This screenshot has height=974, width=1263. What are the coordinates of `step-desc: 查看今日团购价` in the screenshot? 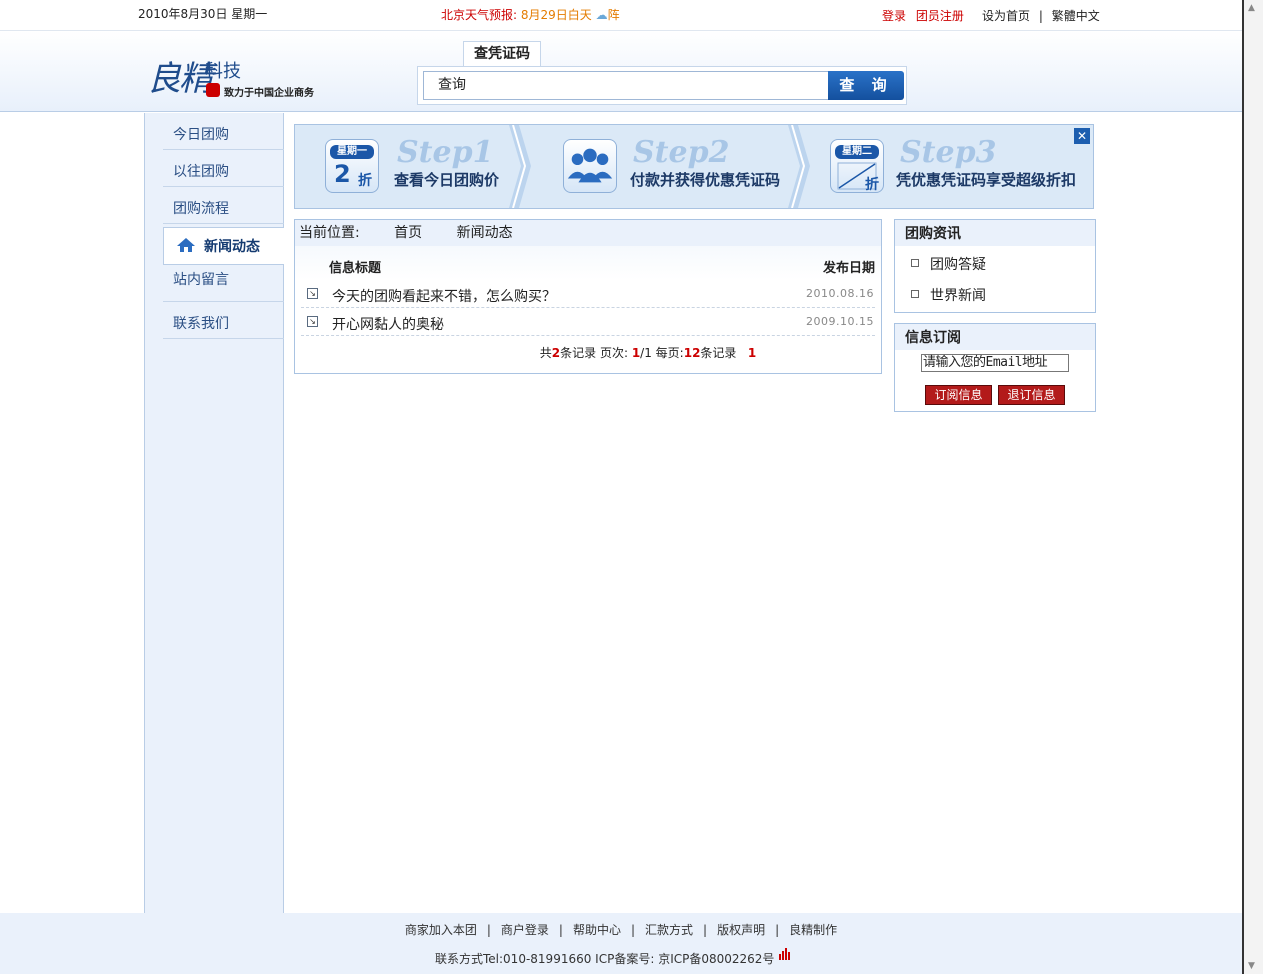 It's located at (447, 180).